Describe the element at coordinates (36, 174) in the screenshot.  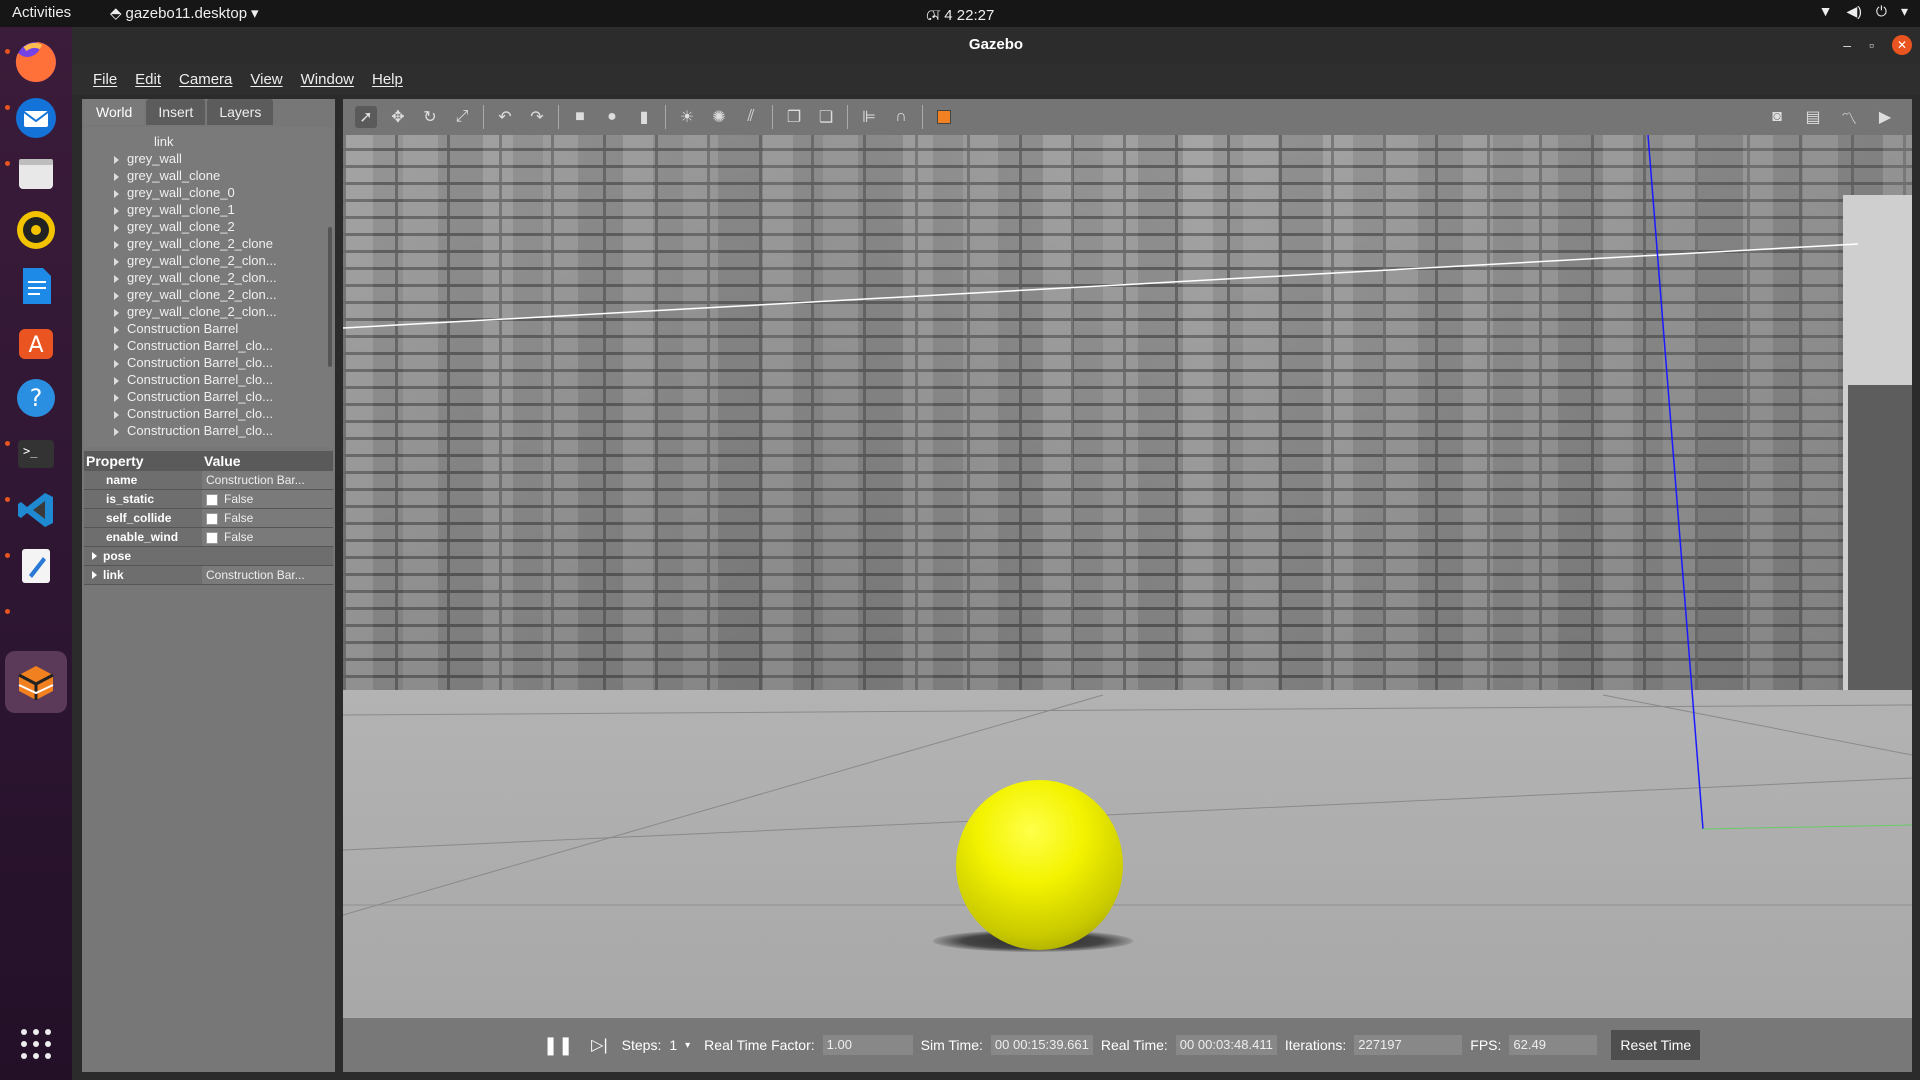
I see `files-icon` at that location.